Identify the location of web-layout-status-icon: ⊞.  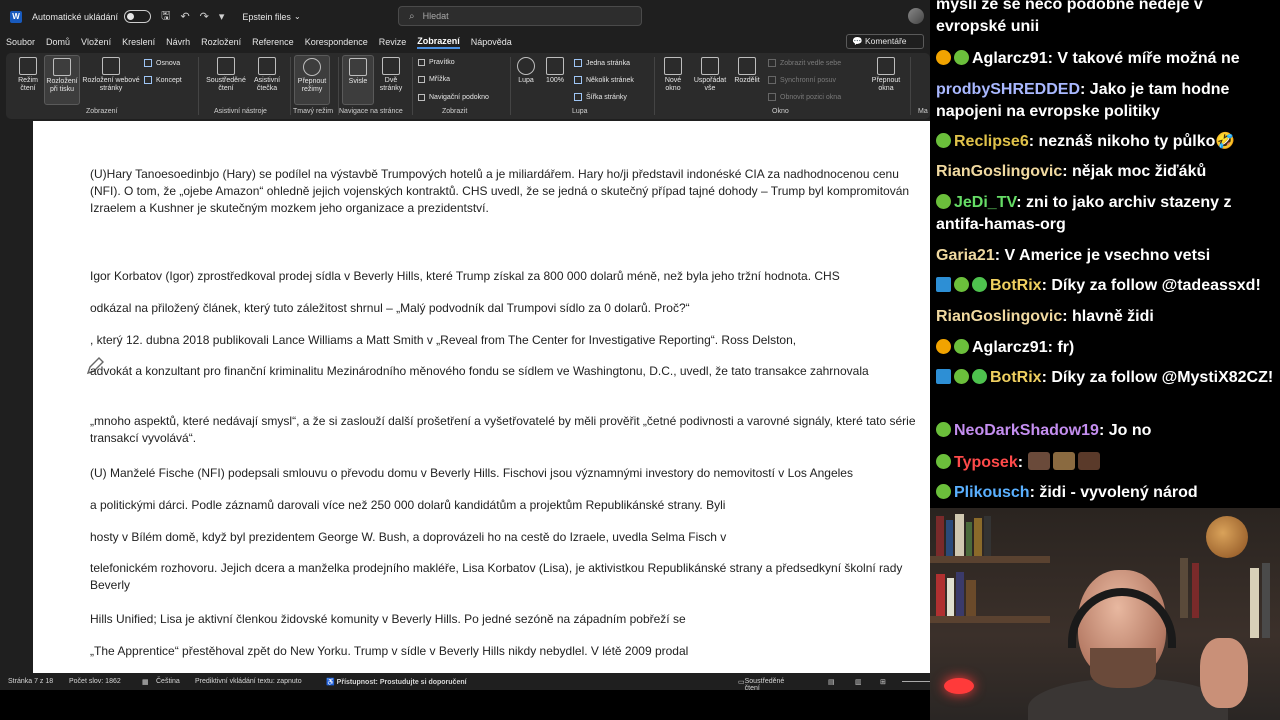
(883, 682).